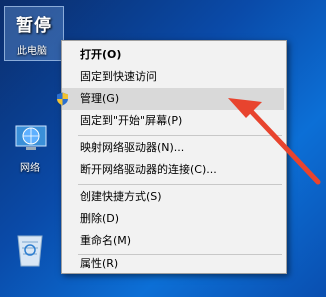  Describe the element at coordinates (173, 219) in the screenshot. I see `menu-item-delete: 删除(D)` at that location.